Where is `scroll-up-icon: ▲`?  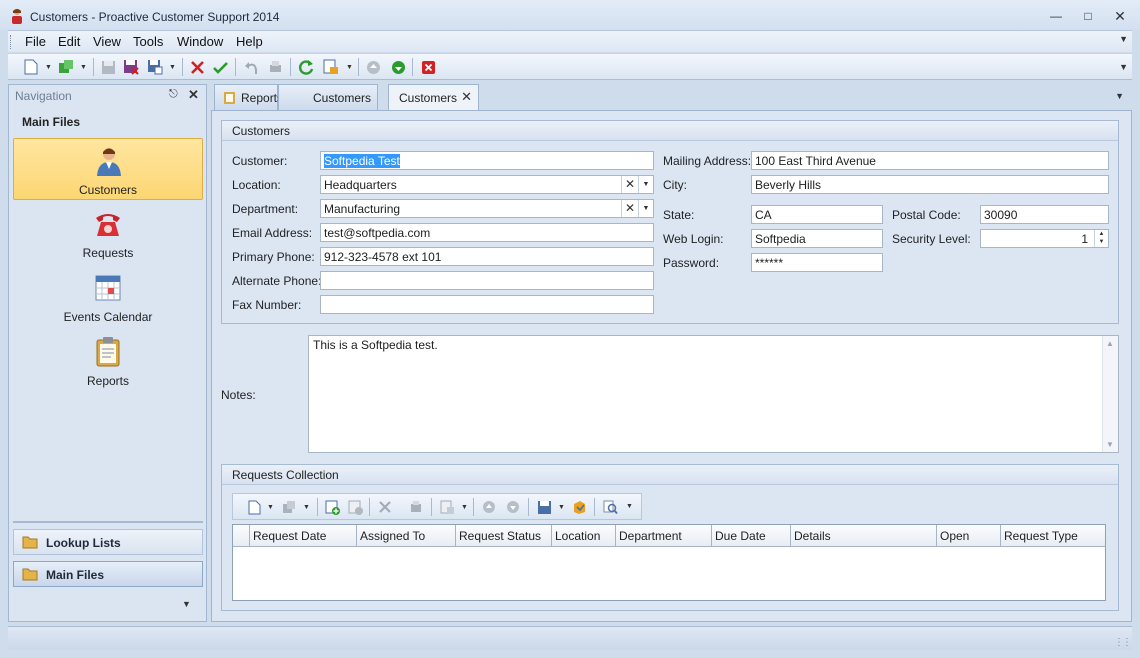
scroll-up-icon: ▲ is located at coordinates (1110, 343).